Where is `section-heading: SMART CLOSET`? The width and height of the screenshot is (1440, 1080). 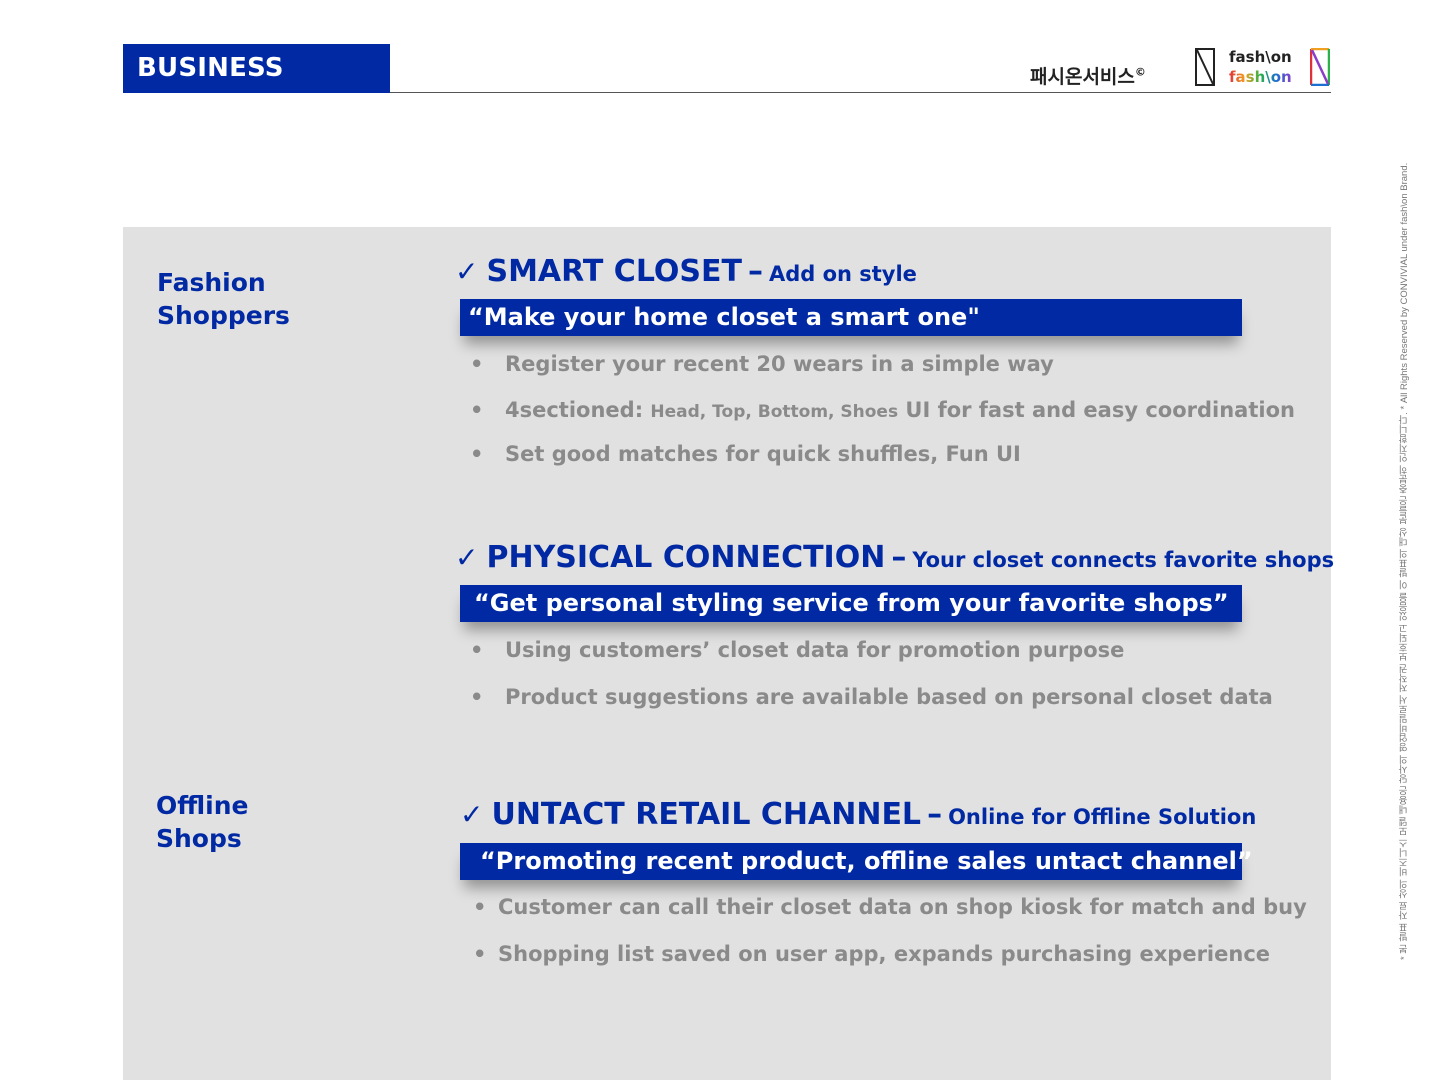 section-heading: SMART CLOSET is located at coordinates (614, 271).